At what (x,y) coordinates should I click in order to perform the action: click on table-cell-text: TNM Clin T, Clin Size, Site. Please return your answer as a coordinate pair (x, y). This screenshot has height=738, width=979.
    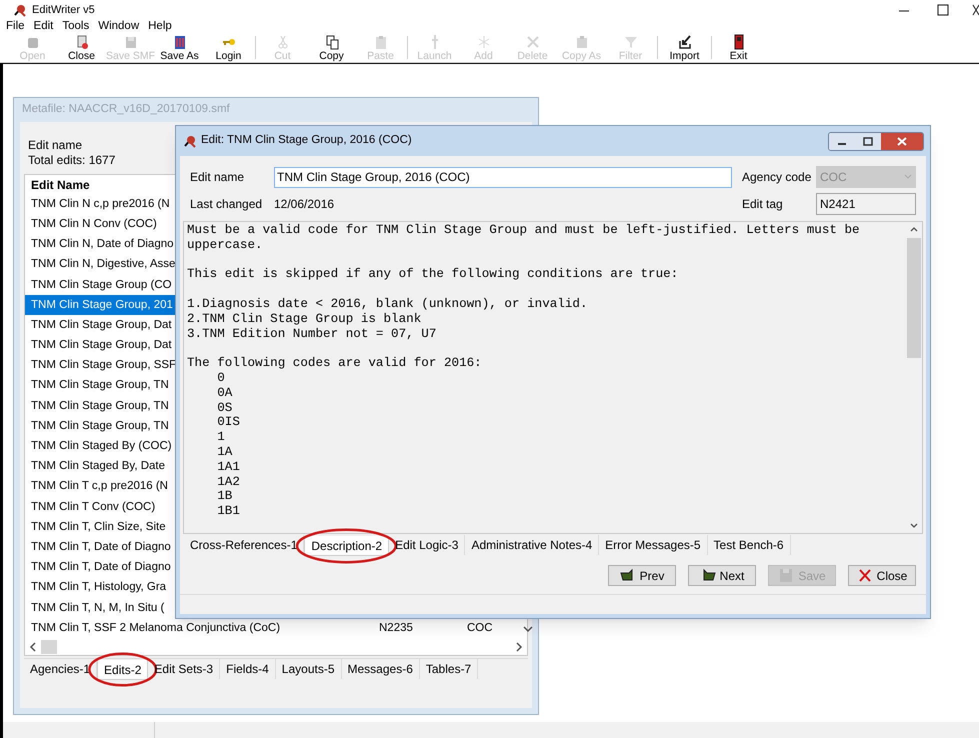
    Looking at the image, I should click on (98, 527).